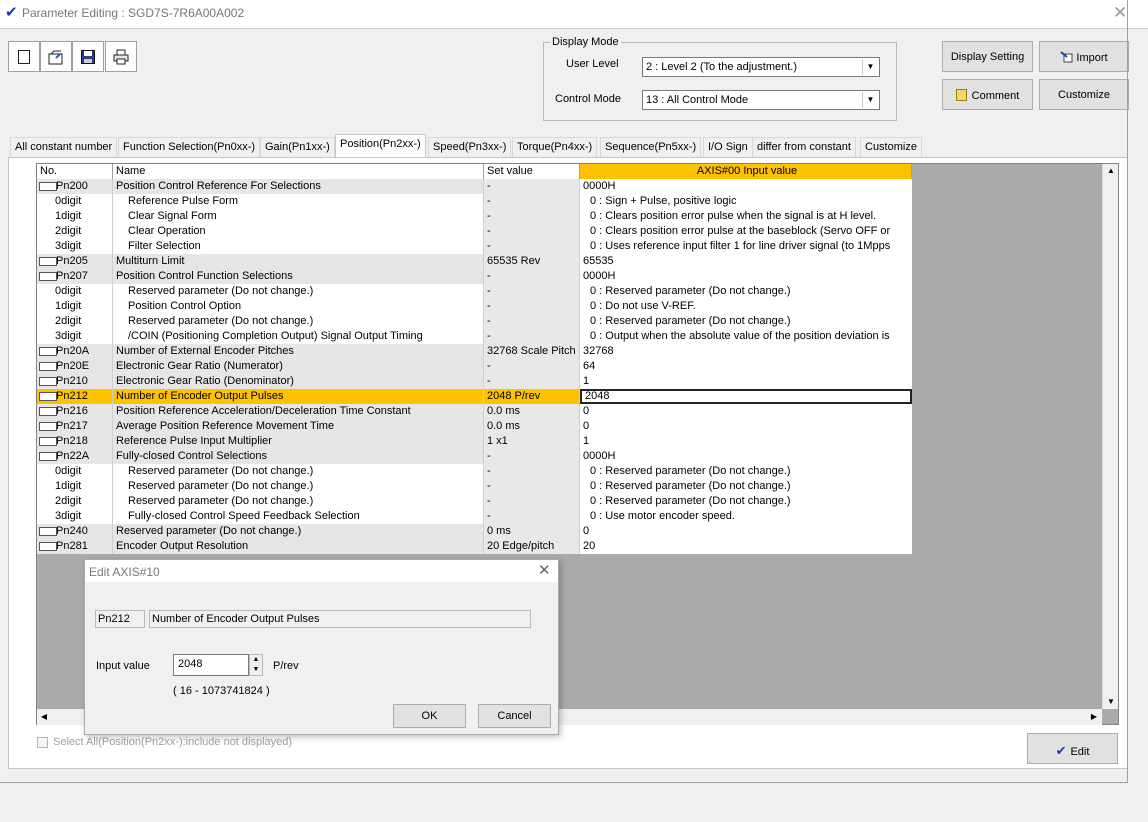 The width and height of the screenshot is (1148, 822). I want to click on scroll-left-icon: ◀, so click(44, 716).